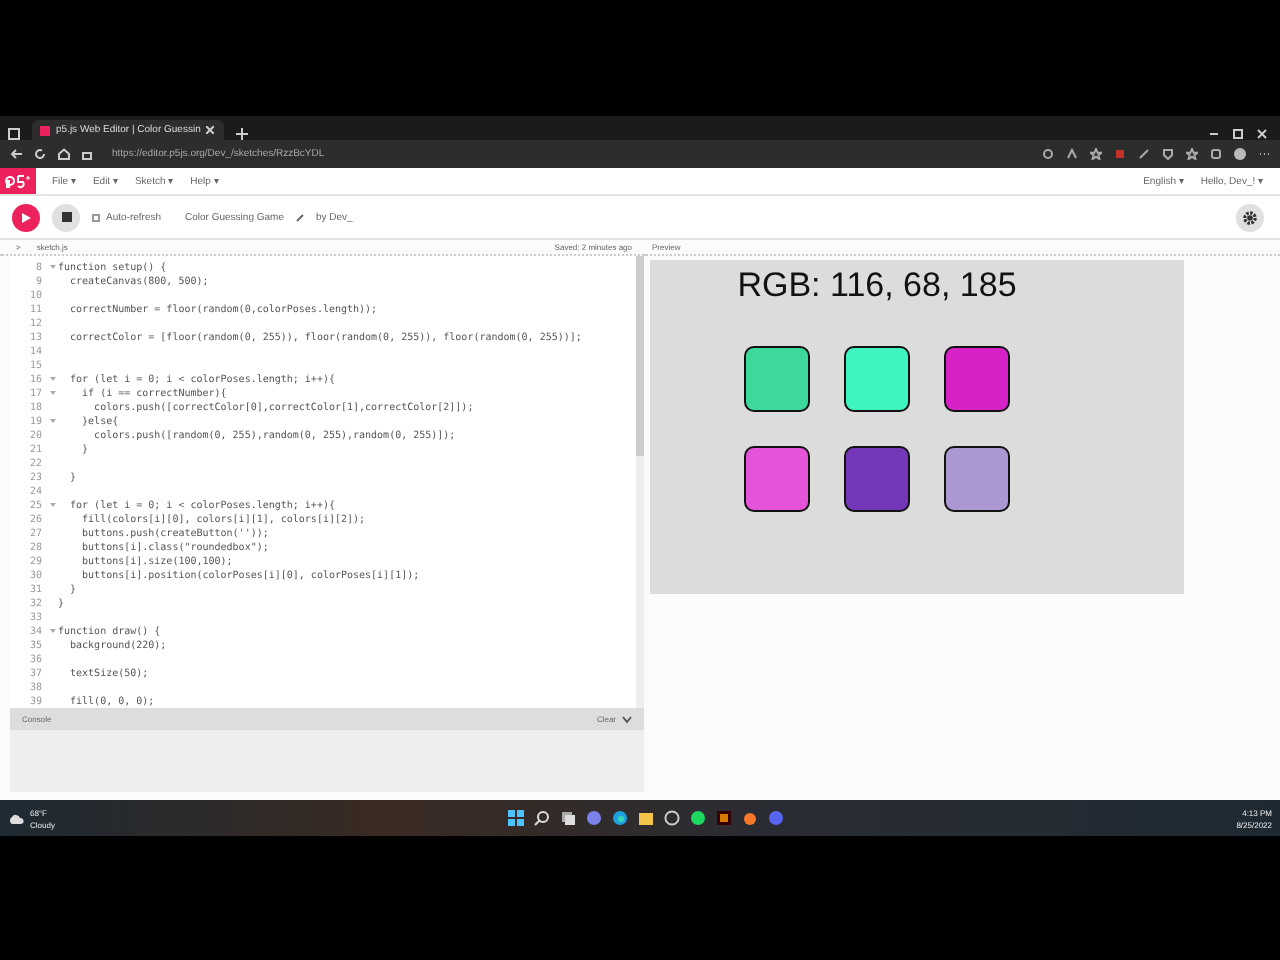  I want to click on stop-button, so click(66, 217).